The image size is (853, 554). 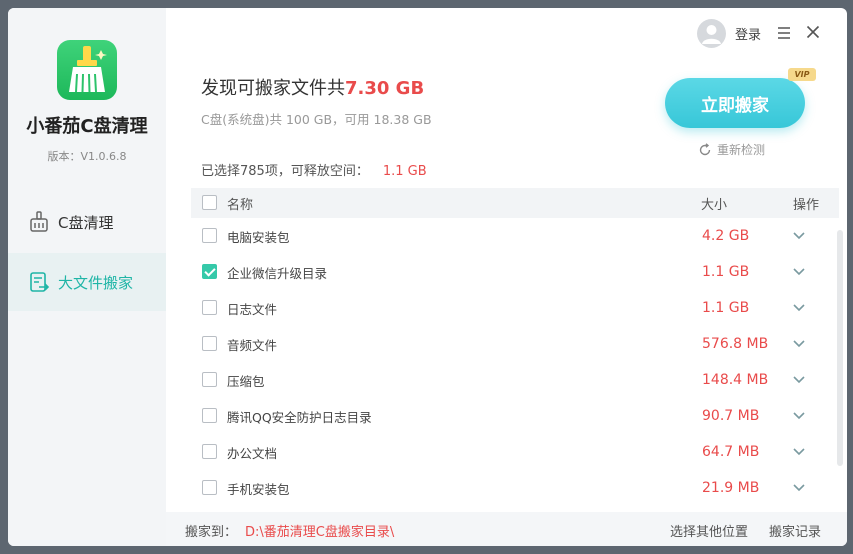 I want to click on found-size: 7.30 GB, so click(x=385, y=88).